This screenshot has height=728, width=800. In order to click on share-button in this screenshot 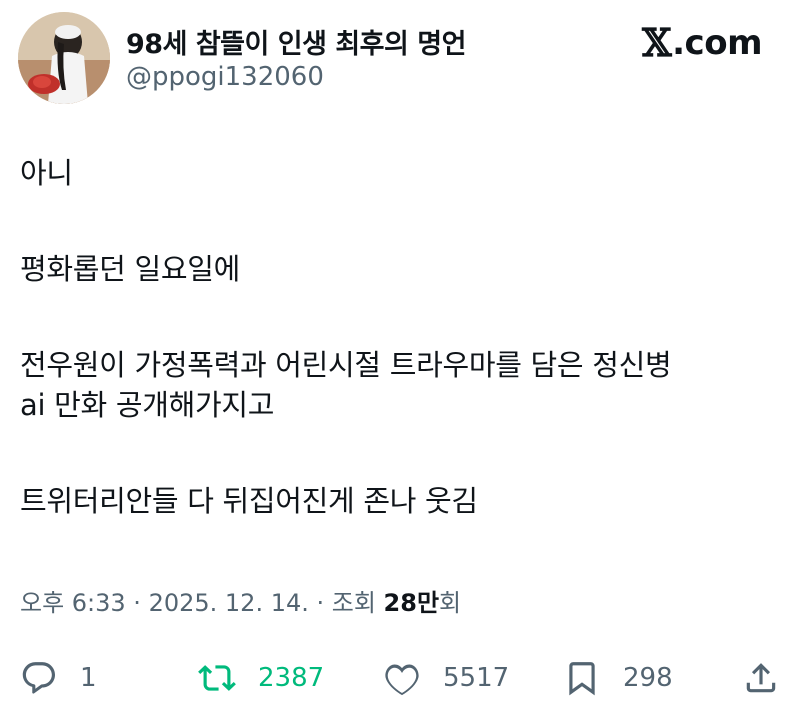, I will do `click(761, 678)`.